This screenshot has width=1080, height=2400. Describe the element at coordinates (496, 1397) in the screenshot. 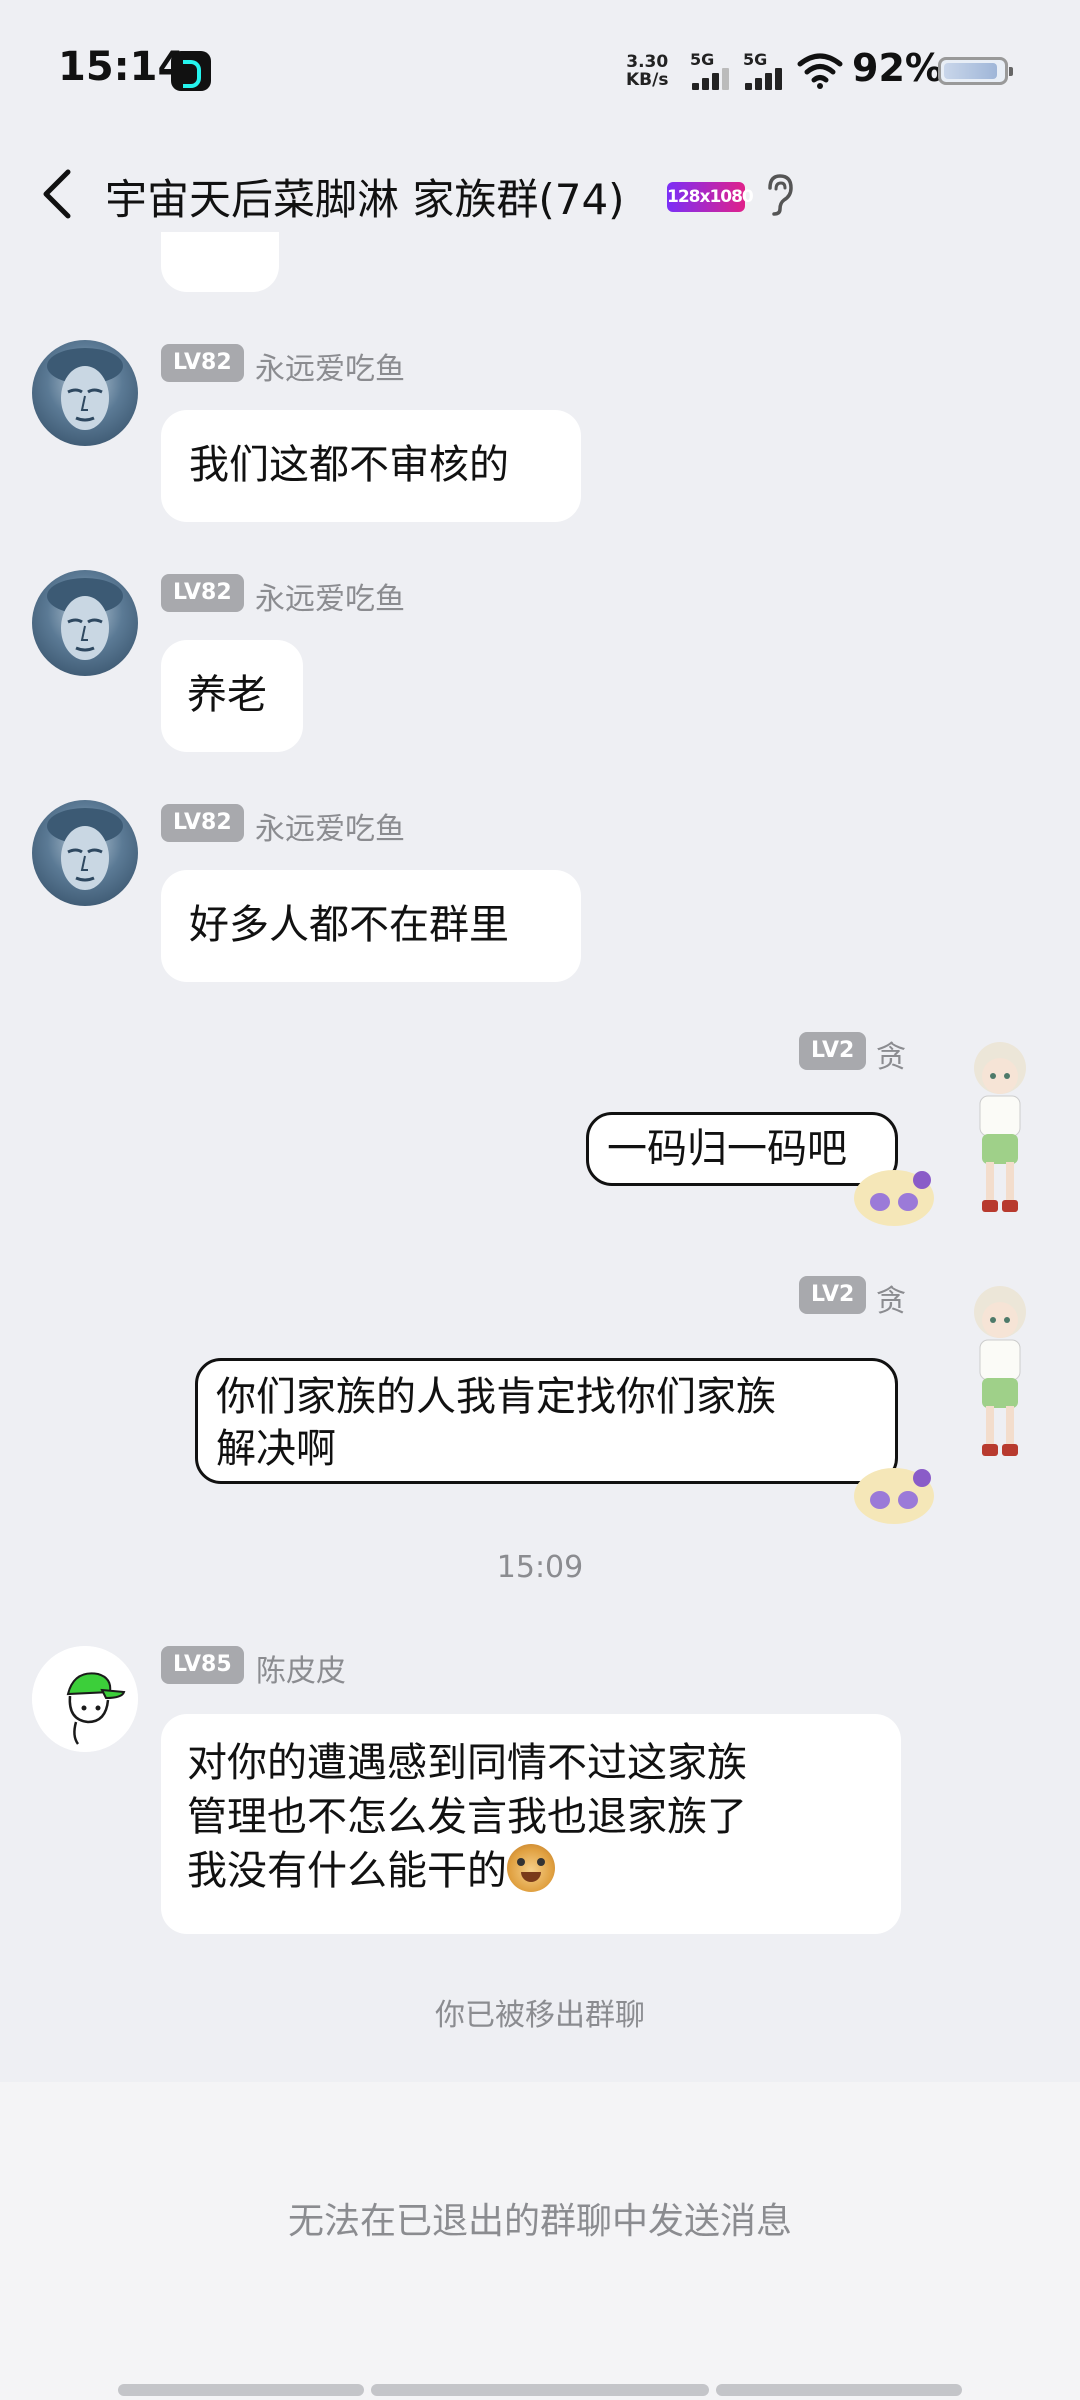

I see `message-text-line: 你们家族的人我肯定找你们家族` at that location.